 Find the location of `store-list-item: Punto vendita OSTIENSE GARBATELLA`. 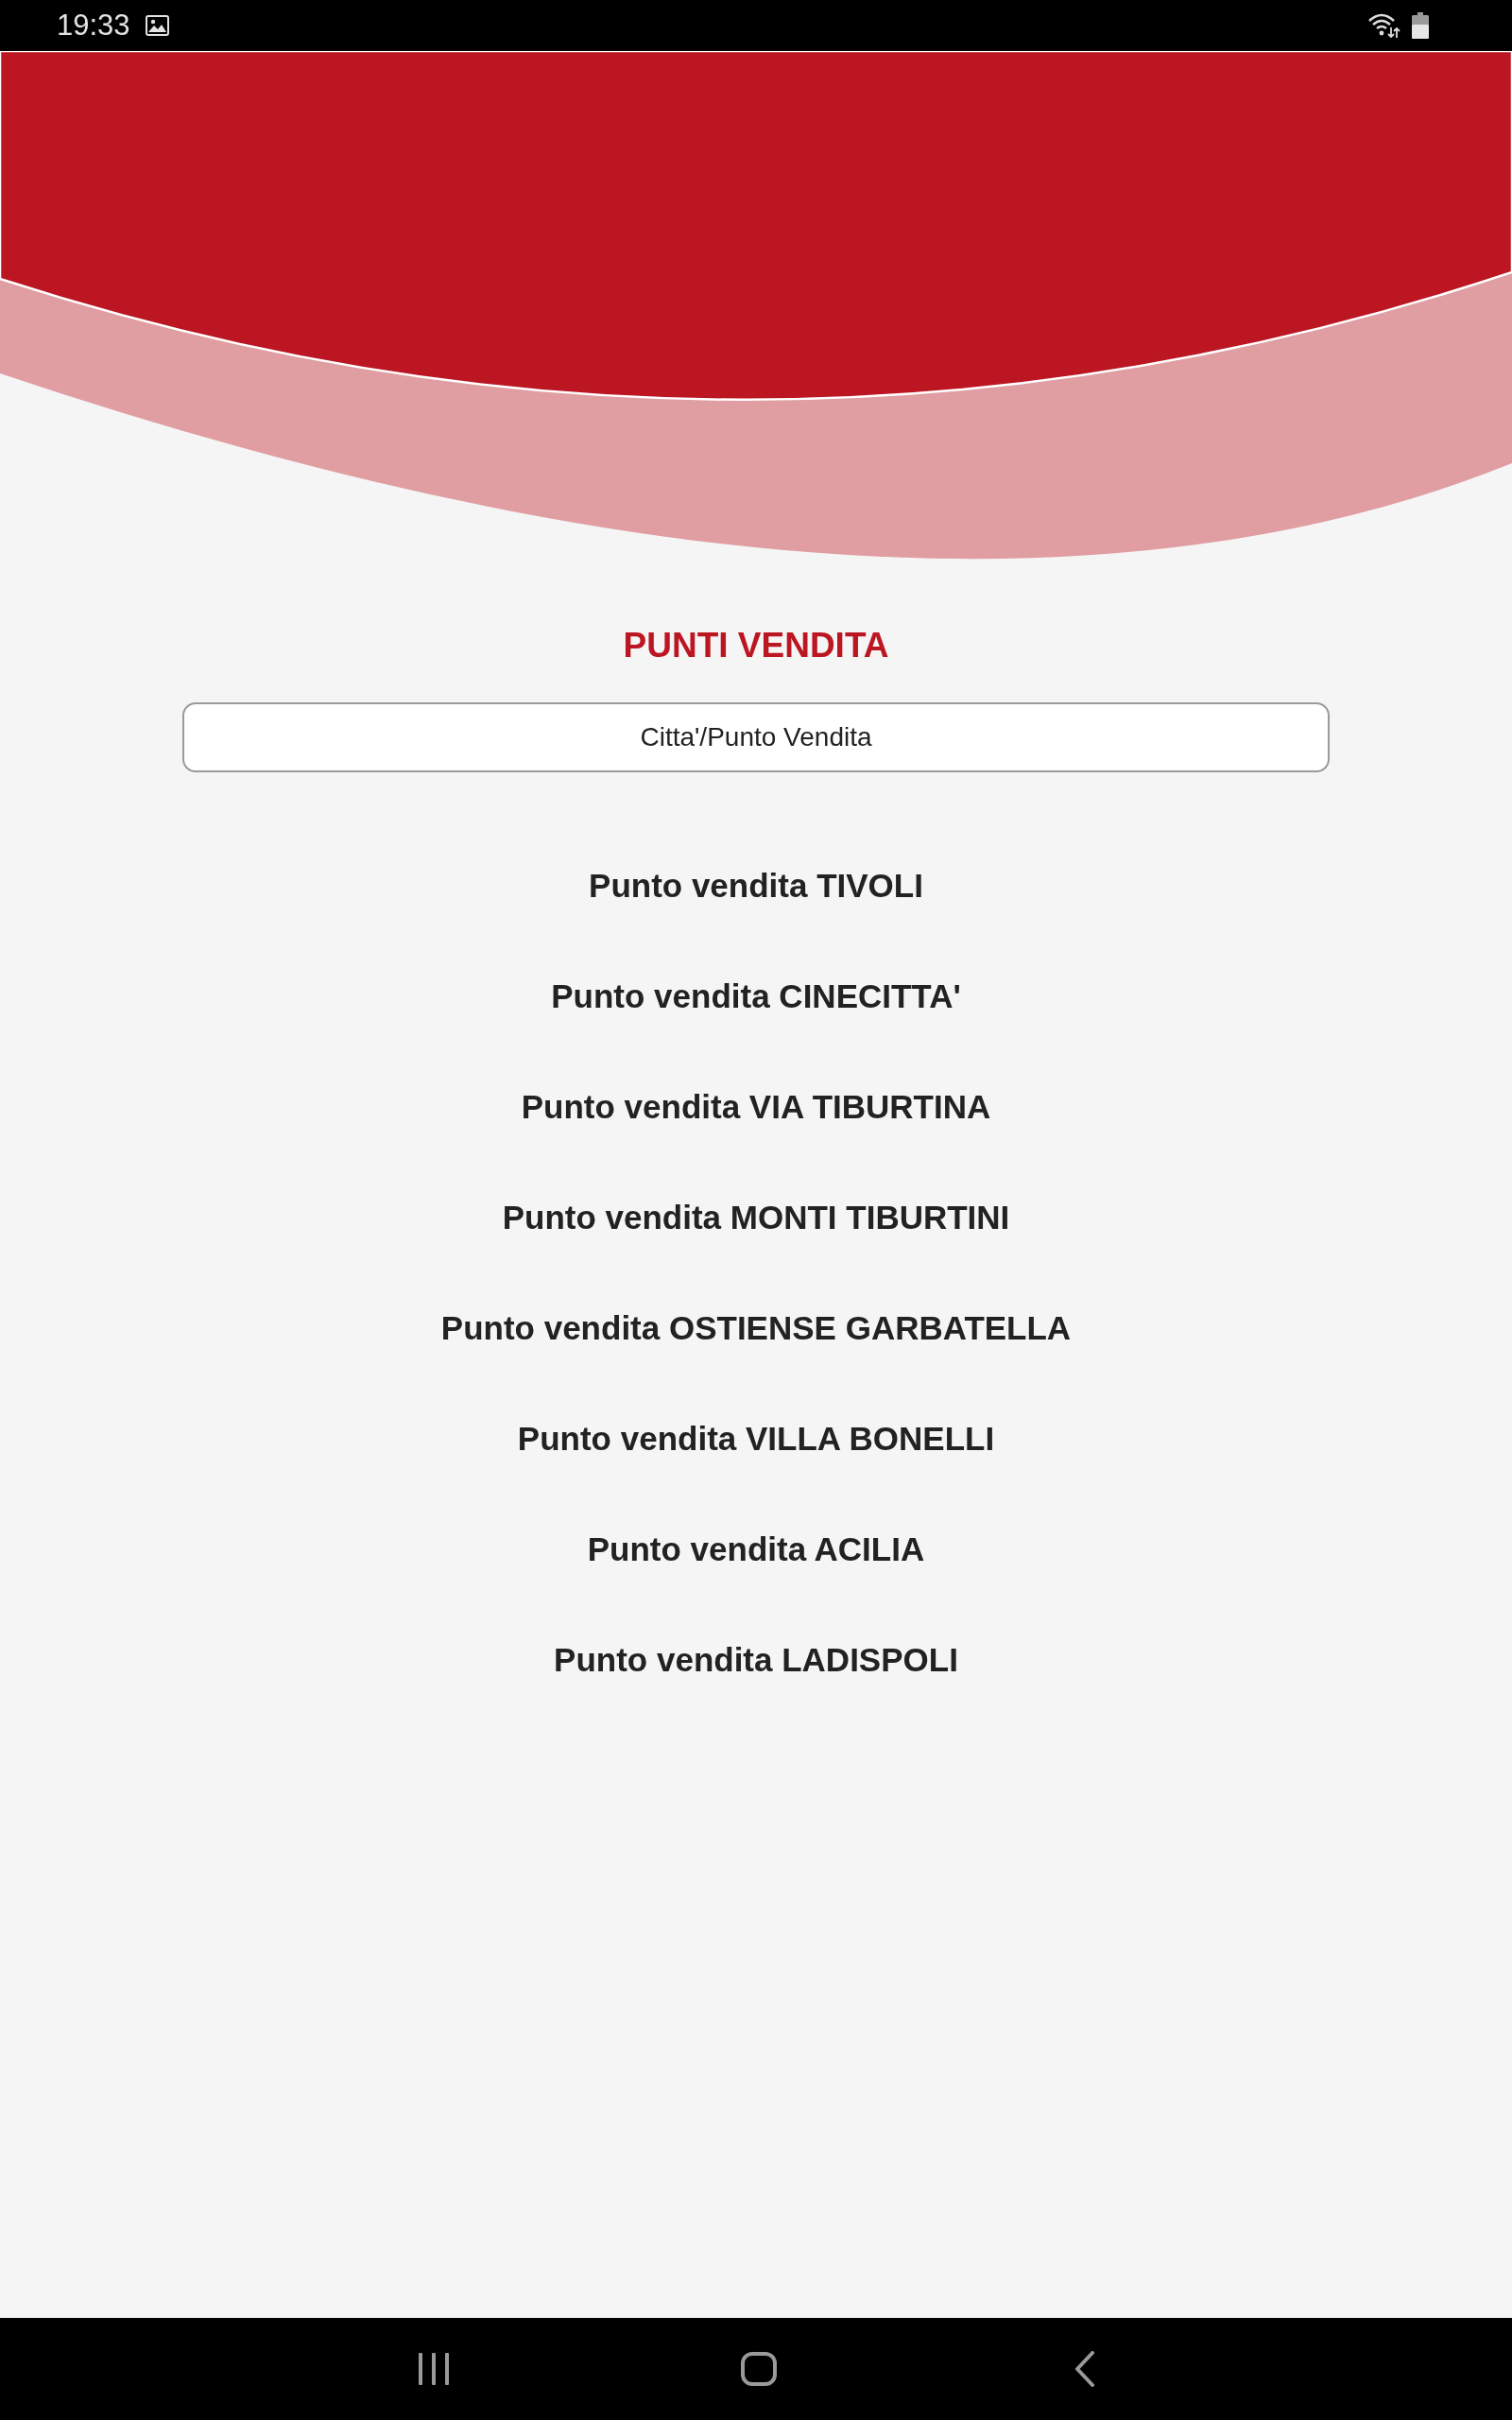

store-list-item: Punto vendita OSTIENSE GARBATELLA is located at coordinates (756, 1328).